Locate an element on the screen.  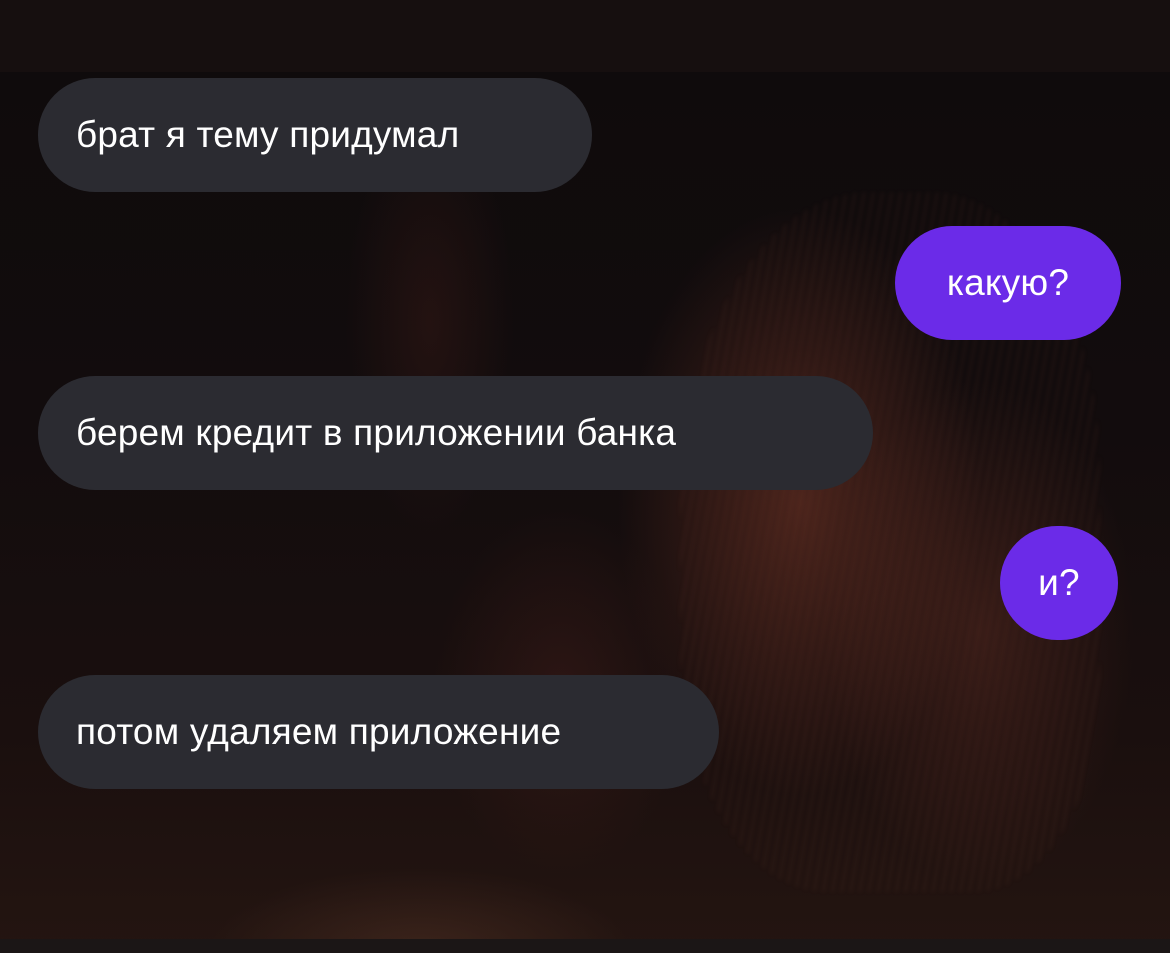
message-text: и? is located at coordinates (1059, 582).